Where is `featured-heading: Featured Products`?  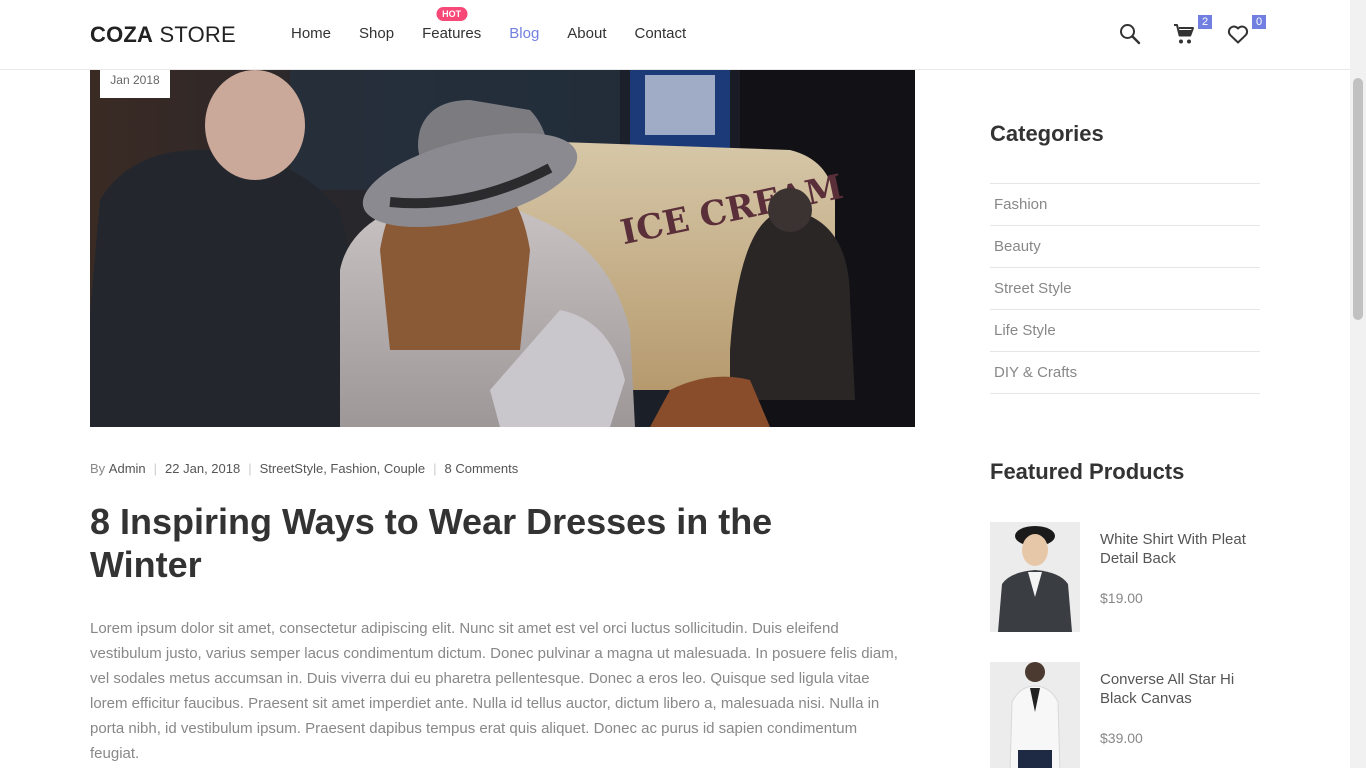
featured-heading: Featured Products is located at coordinates (1087, 471).